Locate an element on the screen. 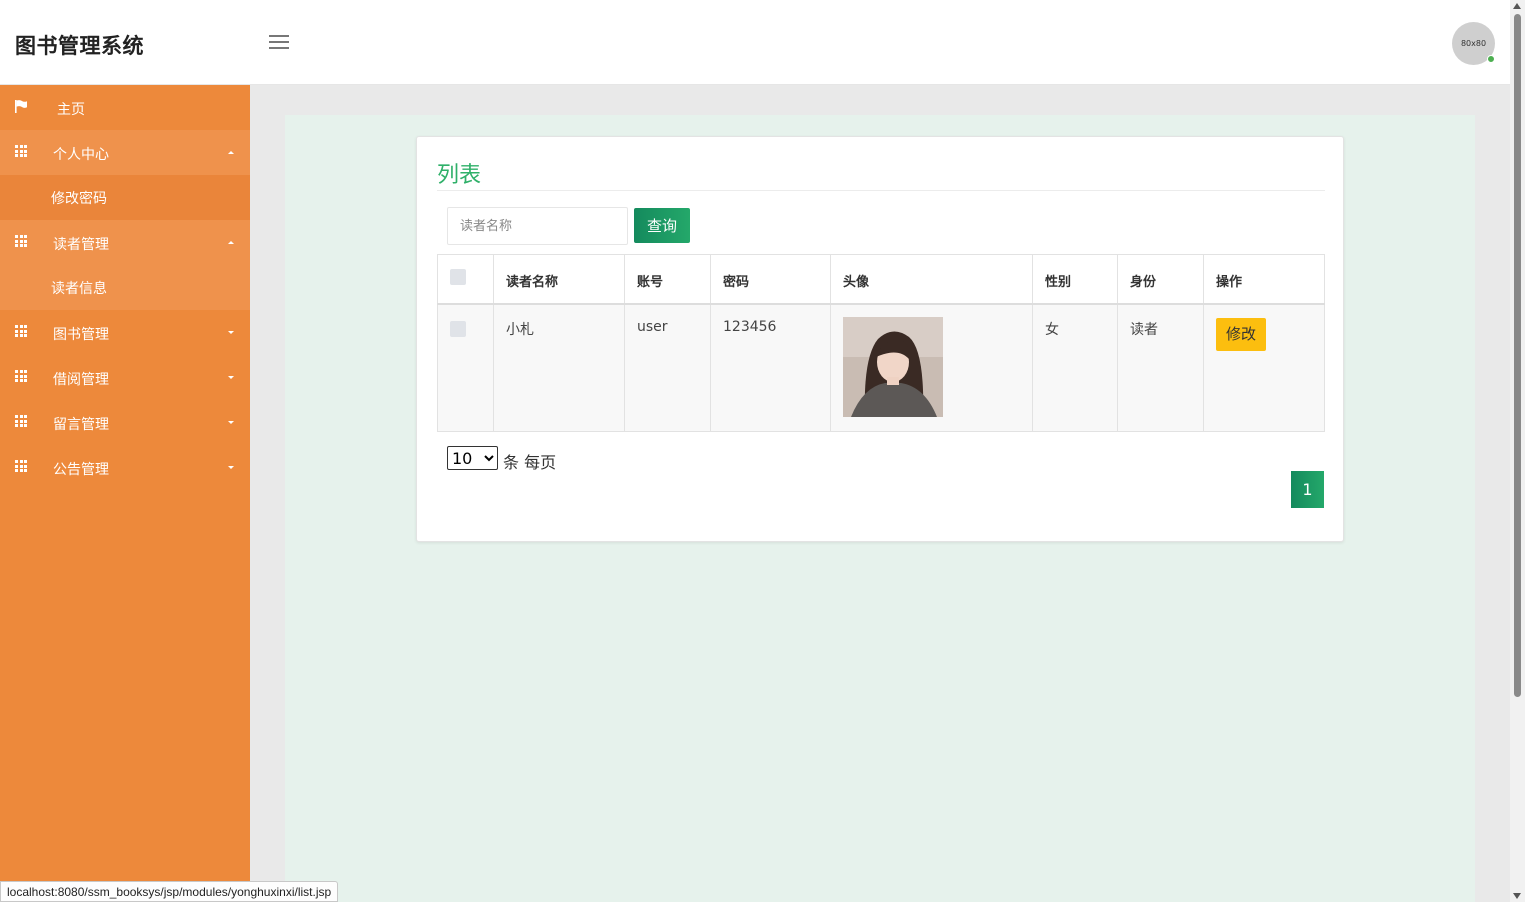 Image resolution: width=1525 pixels, height=902 pixels. scroll-down-arrow-icon is located at coordinates (1517, 896).